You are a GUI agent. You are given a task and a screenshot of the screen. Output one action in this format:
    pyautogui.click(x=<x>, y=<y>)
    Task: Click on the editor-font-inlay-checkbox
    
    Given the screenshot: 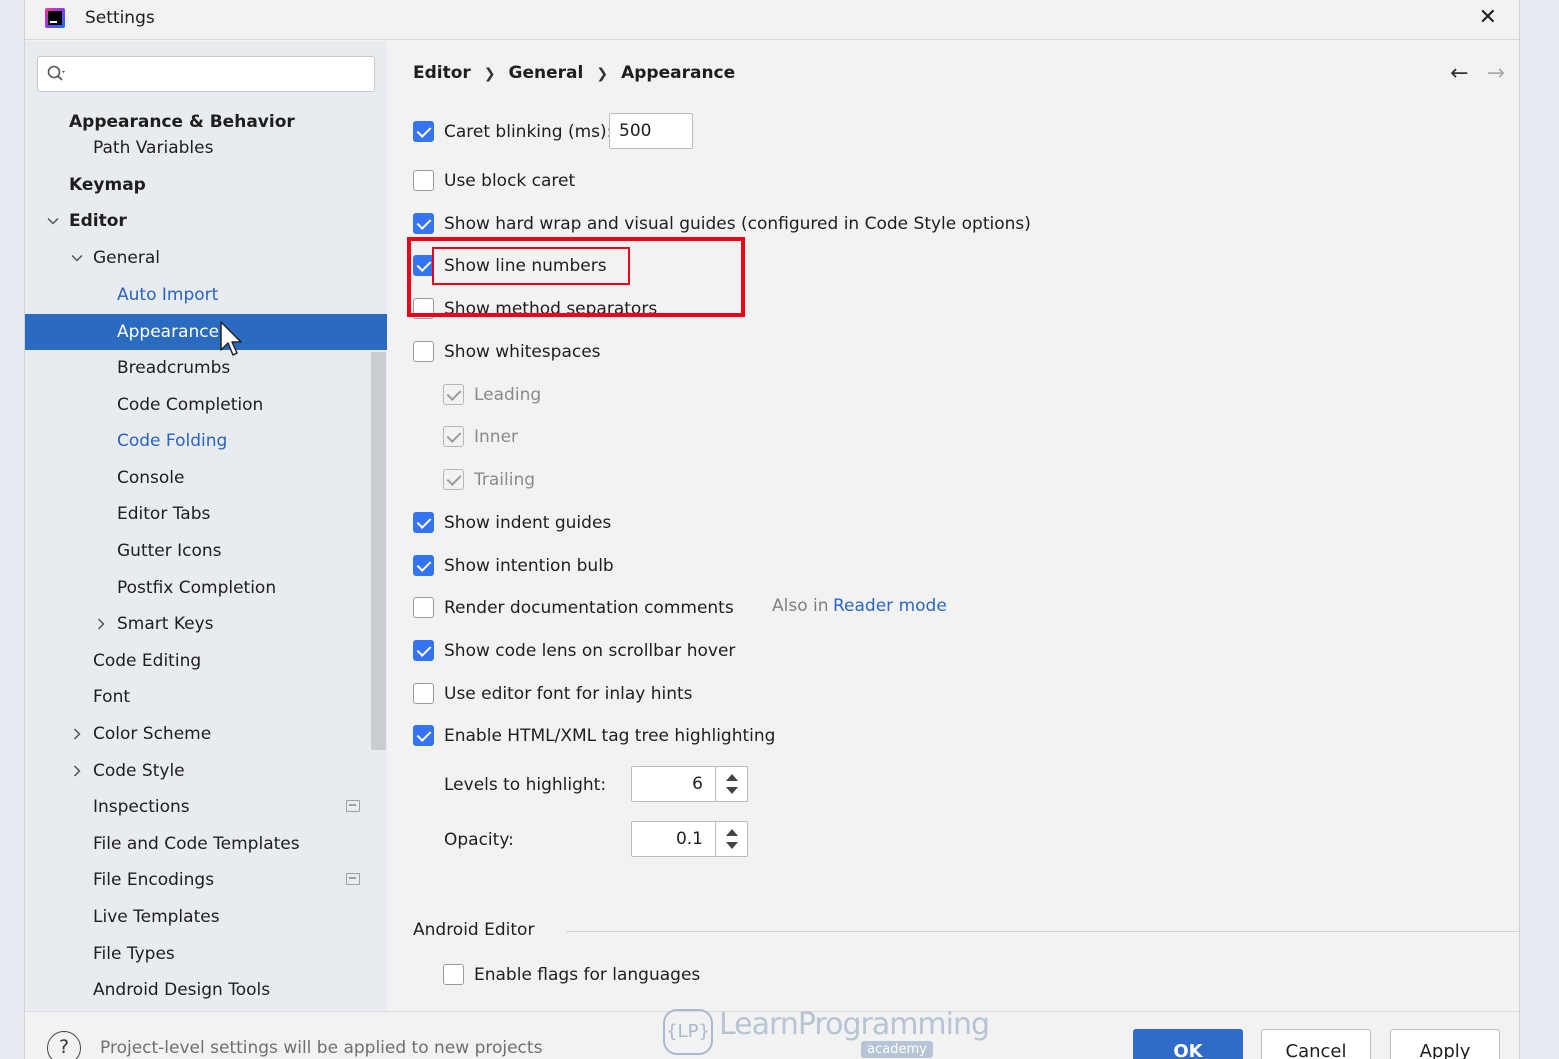 What is the action you would take?
    pyautogui.click(x=423, y=693)
    